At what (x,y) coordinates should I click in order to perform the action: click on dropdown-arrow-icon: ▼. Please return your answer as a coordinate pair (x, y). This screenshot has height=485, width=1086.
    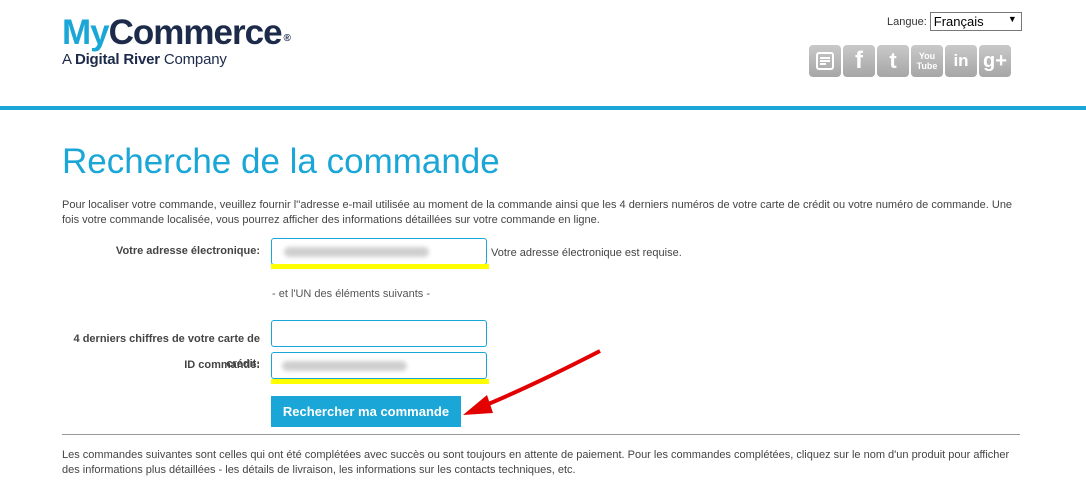
    Looking at the image, I should click on (1012, 19).